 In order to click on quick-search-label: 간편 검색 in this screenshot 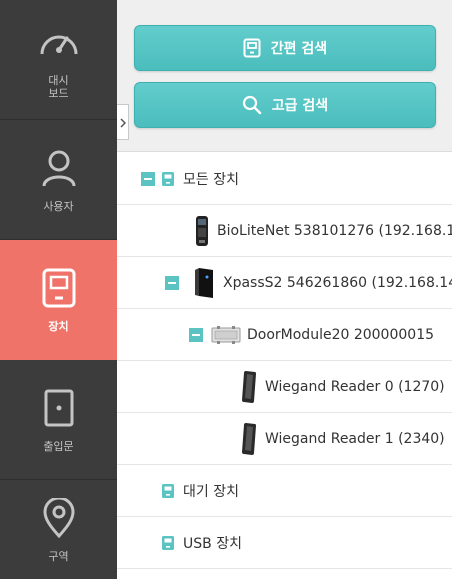, I will do `click(299, 49)`.